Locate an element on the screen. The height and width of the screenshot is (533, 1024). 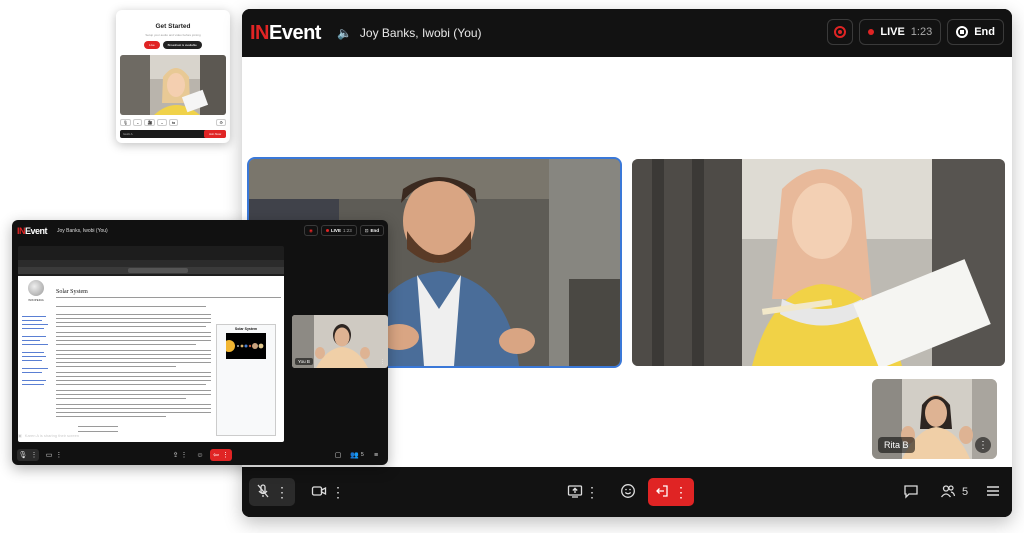
record-icon is located at coordinates (840, 32).